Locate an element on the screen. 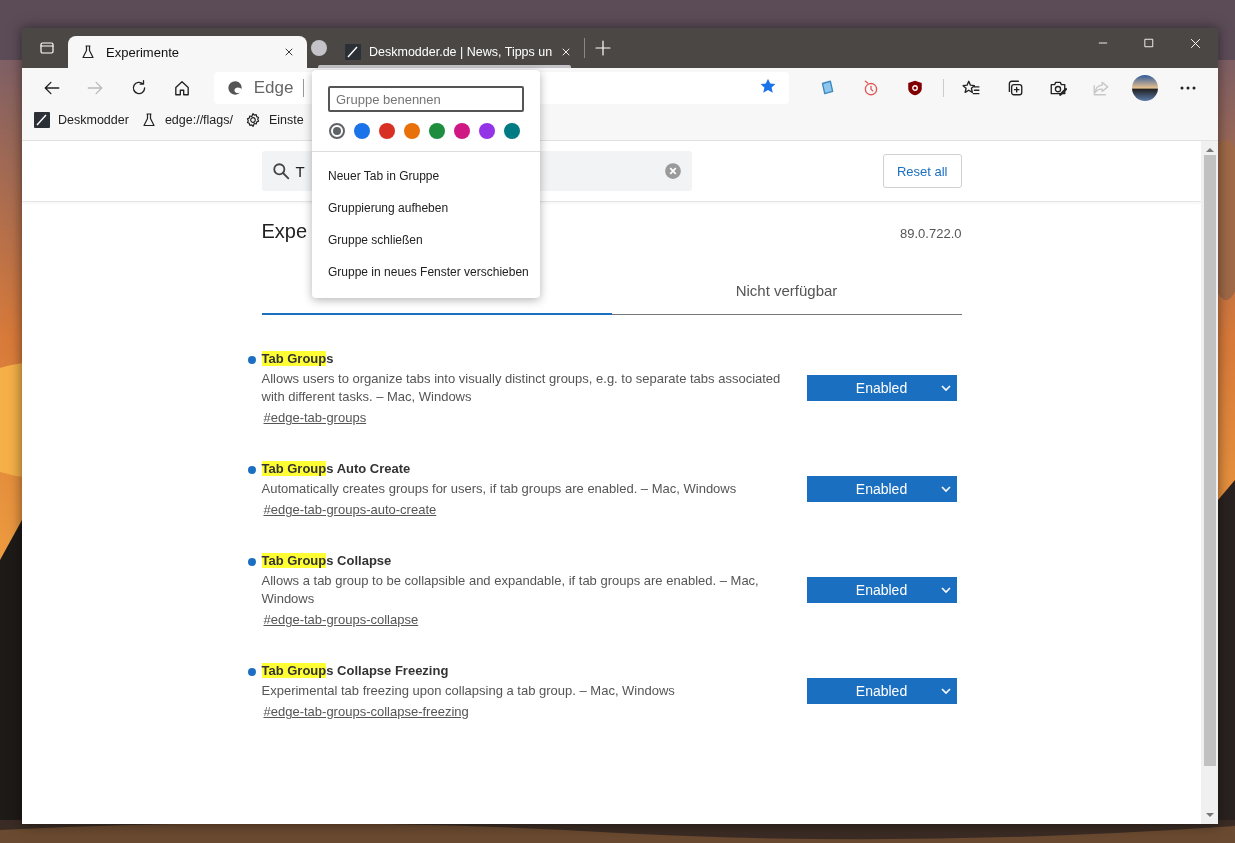 The height and width of the screenshot is (843, 1235). experiment-description: Experimental tab freezing upon collapsing a tab group. – Mac, Windows is located at coordinates (468, 691).